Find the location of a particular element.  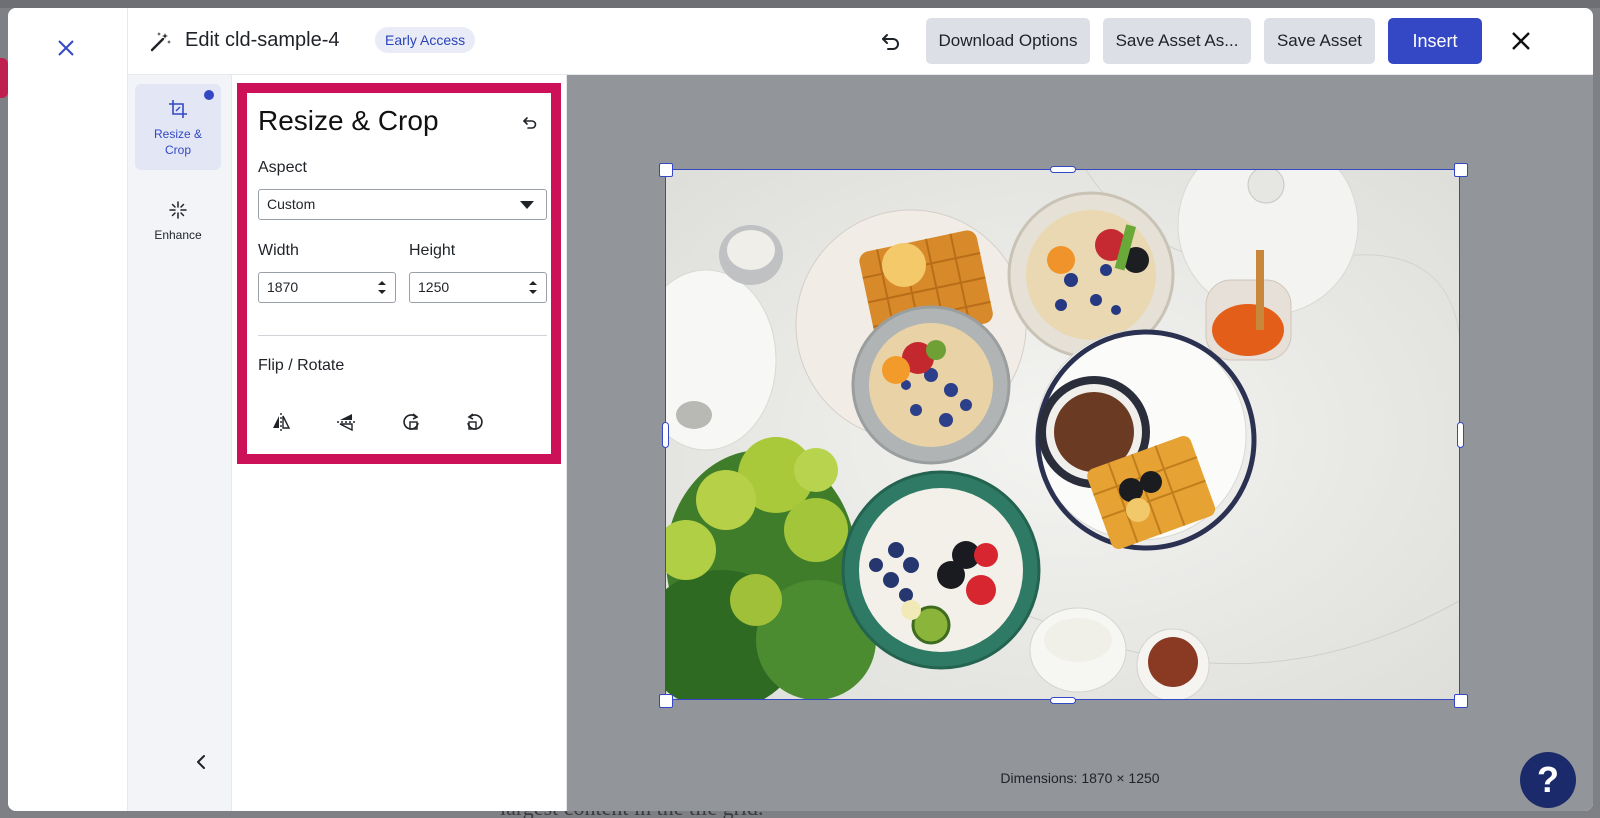

aspect-label: Aspect is located at coordinates (282, 167).